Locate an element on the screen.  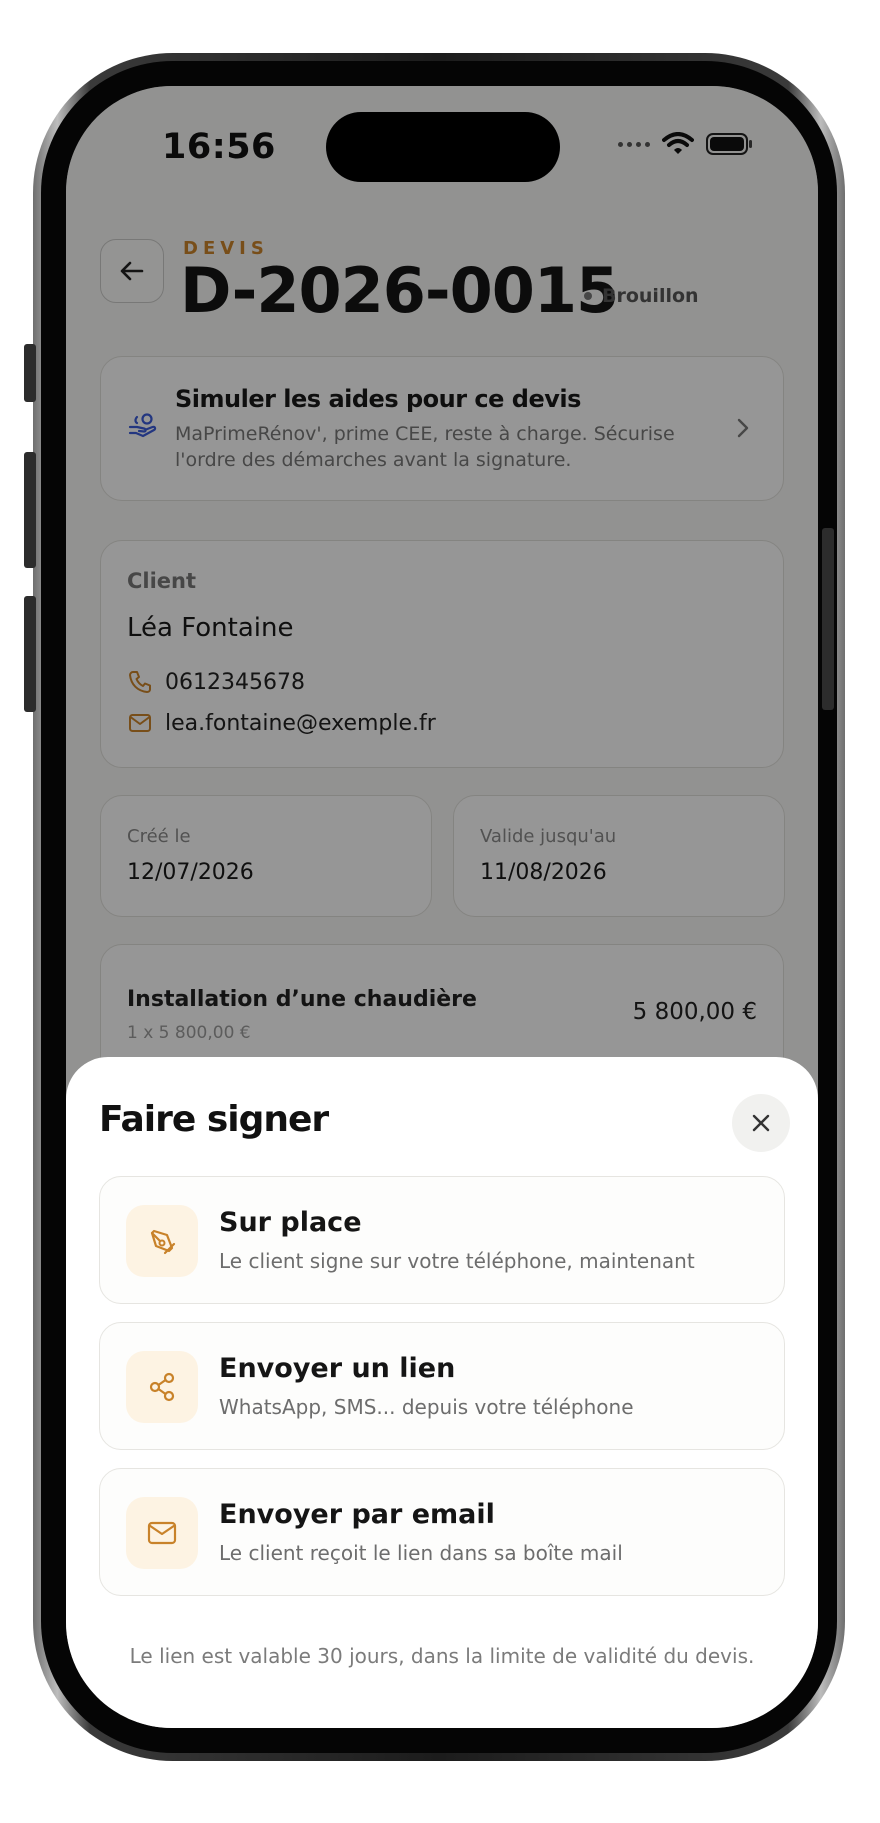
volume-up-button is located at coordinates (30, 510).